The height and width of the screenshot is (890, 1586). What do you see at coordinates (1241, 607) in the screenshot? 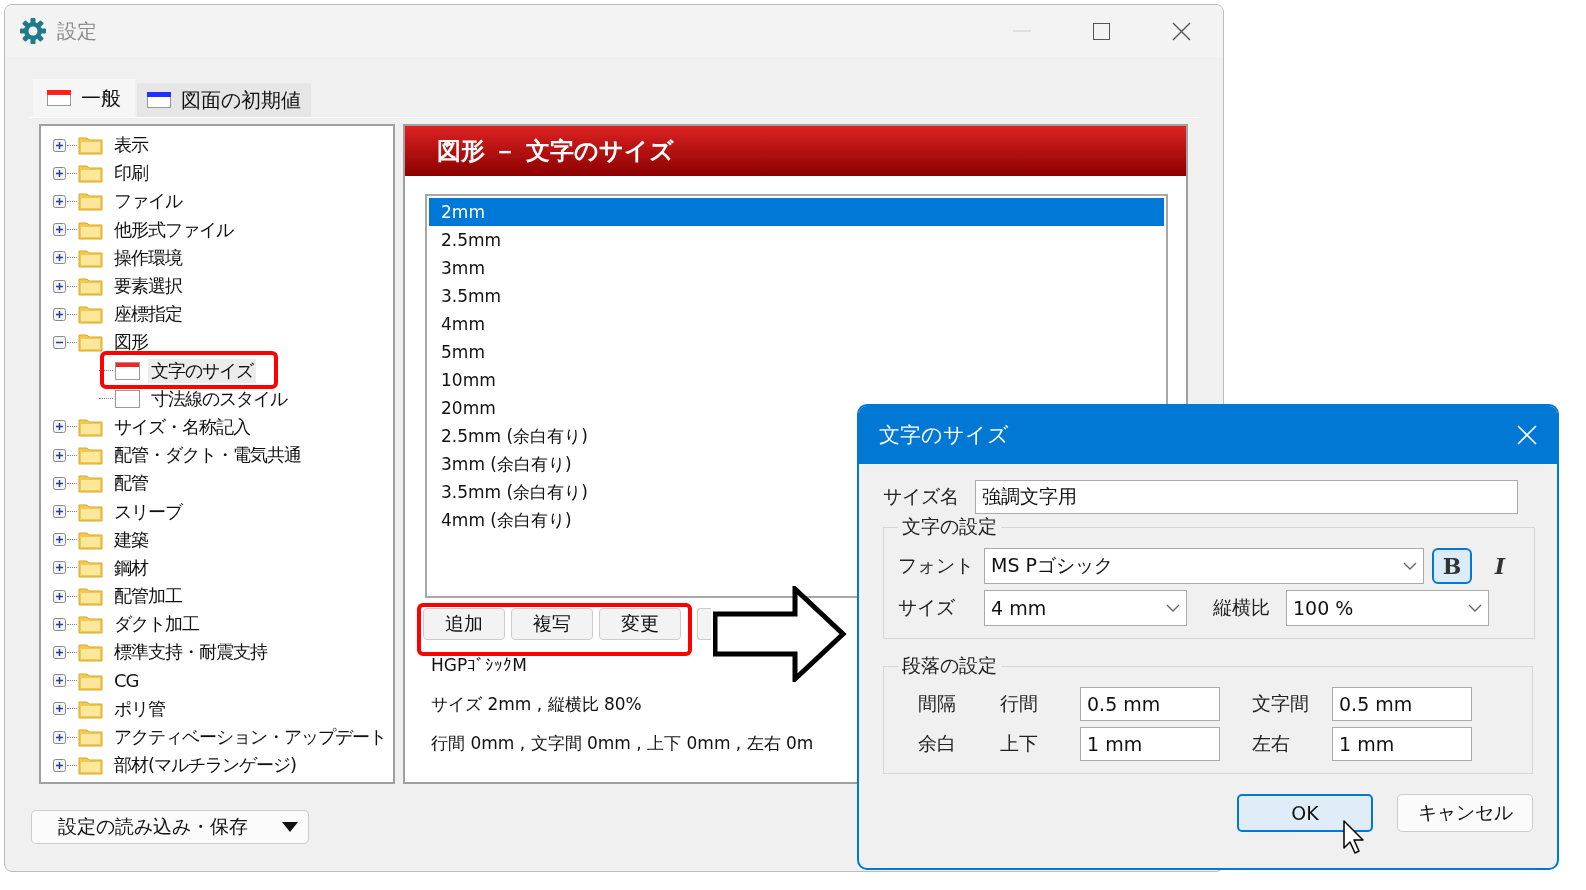
I see `field-label: 縦横比` at bounding box center [1241, 607].